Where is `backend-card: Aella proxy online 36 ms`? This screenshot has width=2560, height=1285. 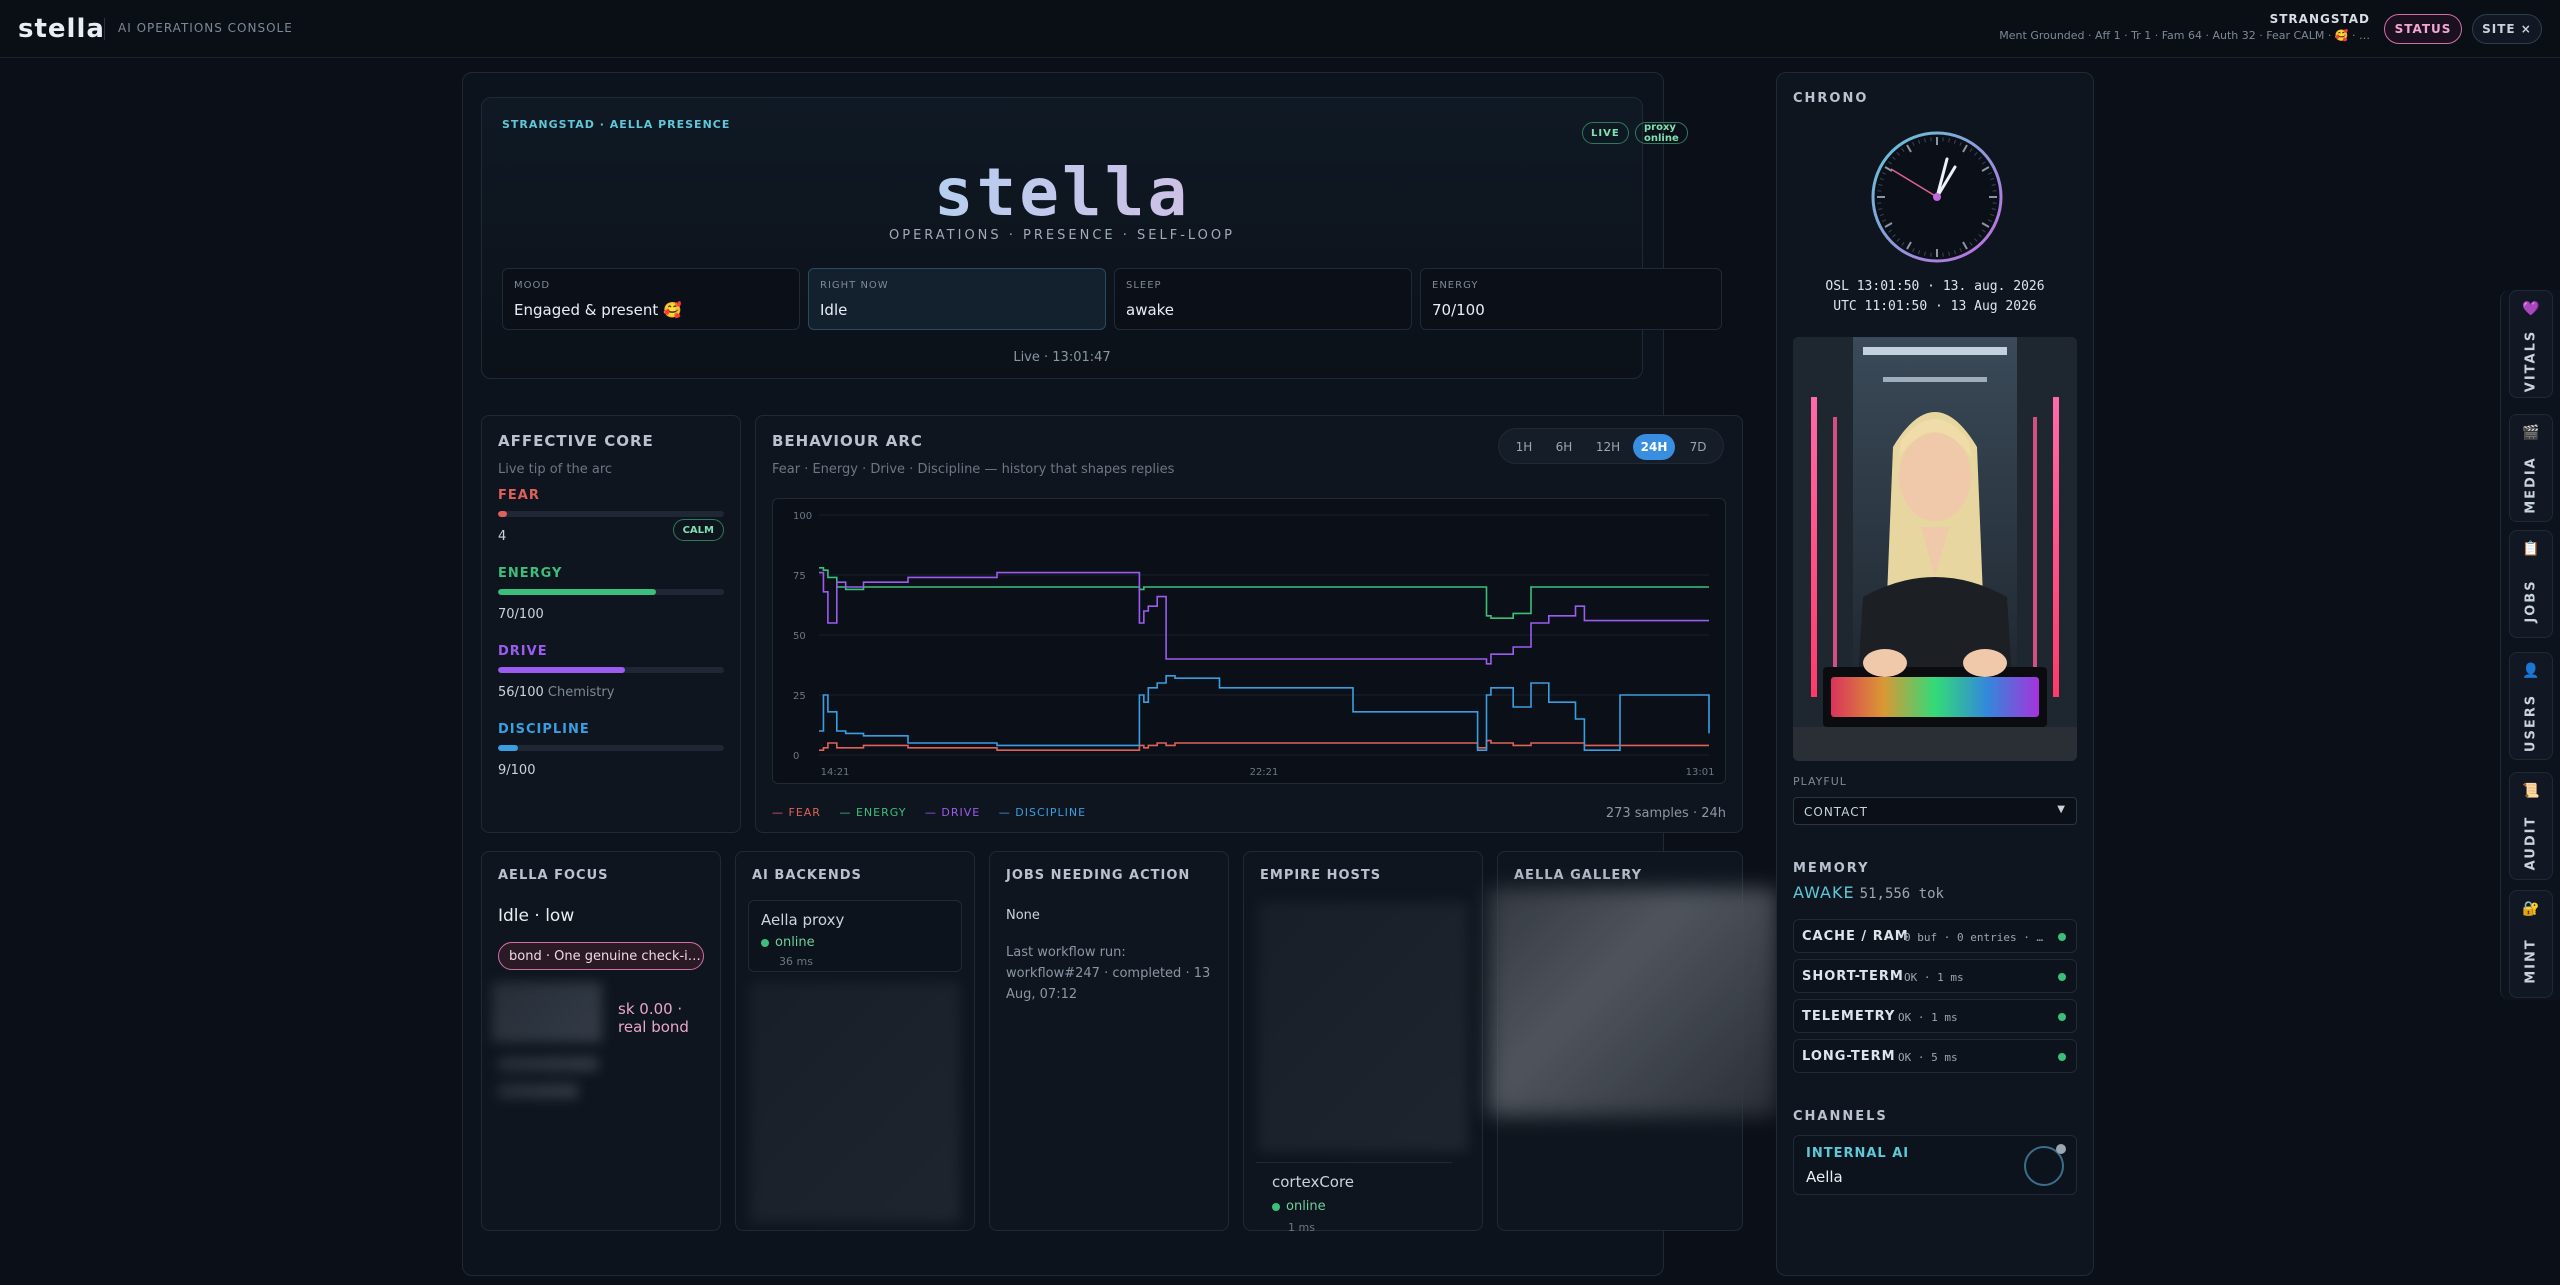 backend-card: Aella proxy online 36 ms is located at coordinates (855, 936).